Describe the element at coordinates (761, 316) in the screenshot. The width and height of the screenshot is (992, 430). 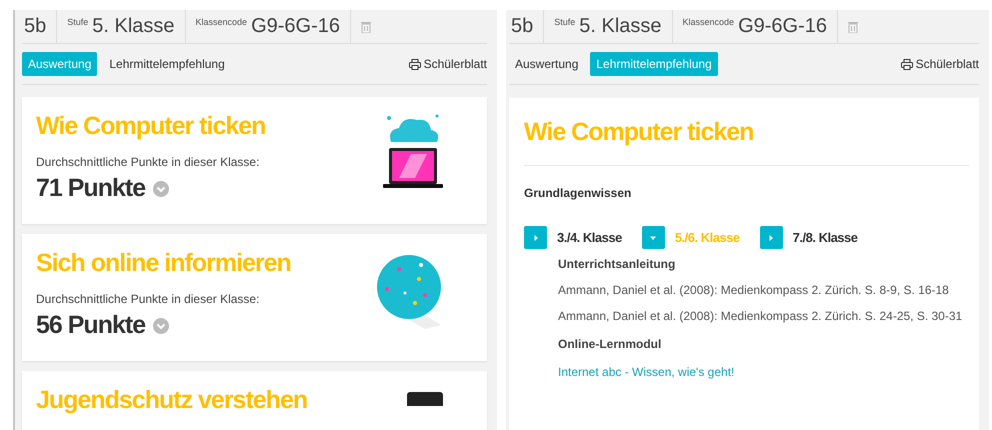
I see `reference-text: Ammann, Daniel et al. (2008): Medienkompass 2. Zürich. S. 24-25, S. 30-31` at that location.